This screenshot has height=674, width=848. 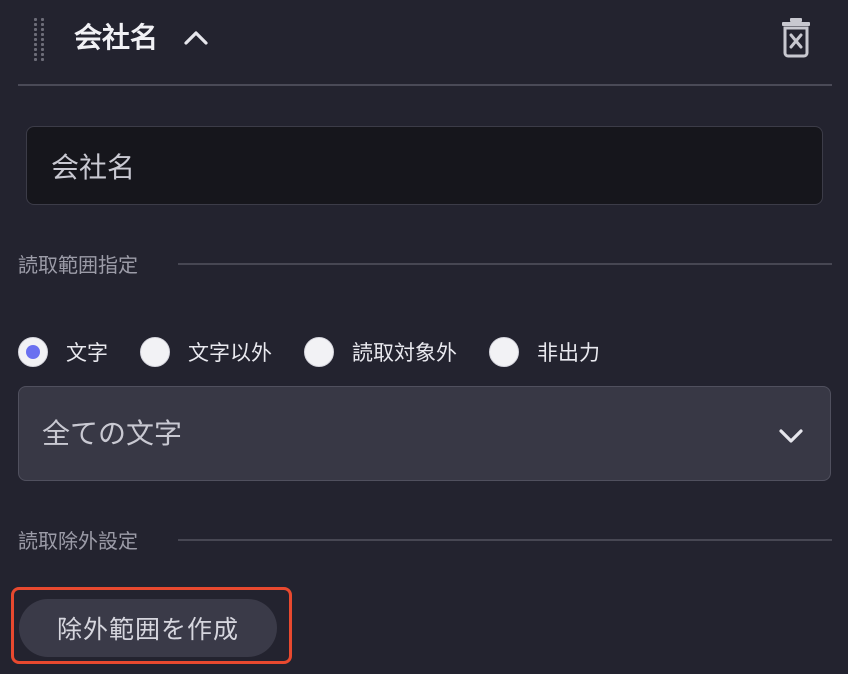 I want to click on drag-handle-icon, so click(x=42, y=39).